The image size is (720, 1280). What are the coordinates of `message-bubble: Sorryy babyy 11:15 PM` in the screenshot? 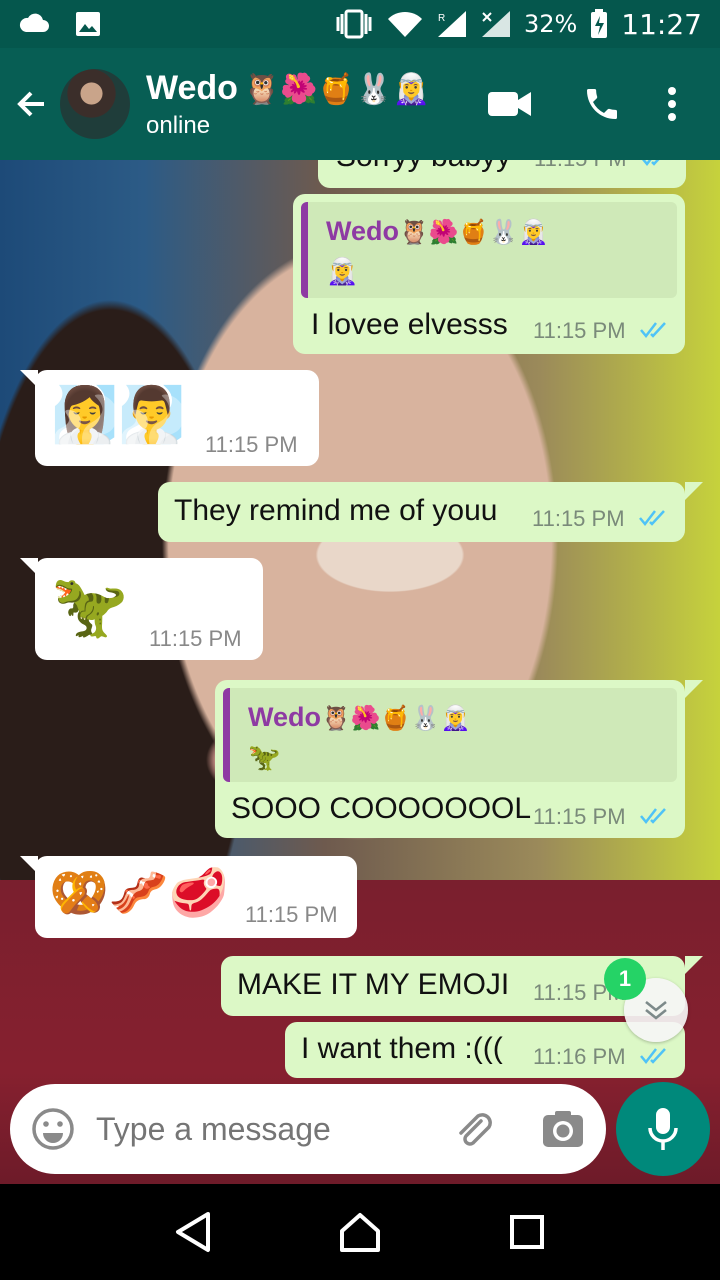 It's located at (502, 174).